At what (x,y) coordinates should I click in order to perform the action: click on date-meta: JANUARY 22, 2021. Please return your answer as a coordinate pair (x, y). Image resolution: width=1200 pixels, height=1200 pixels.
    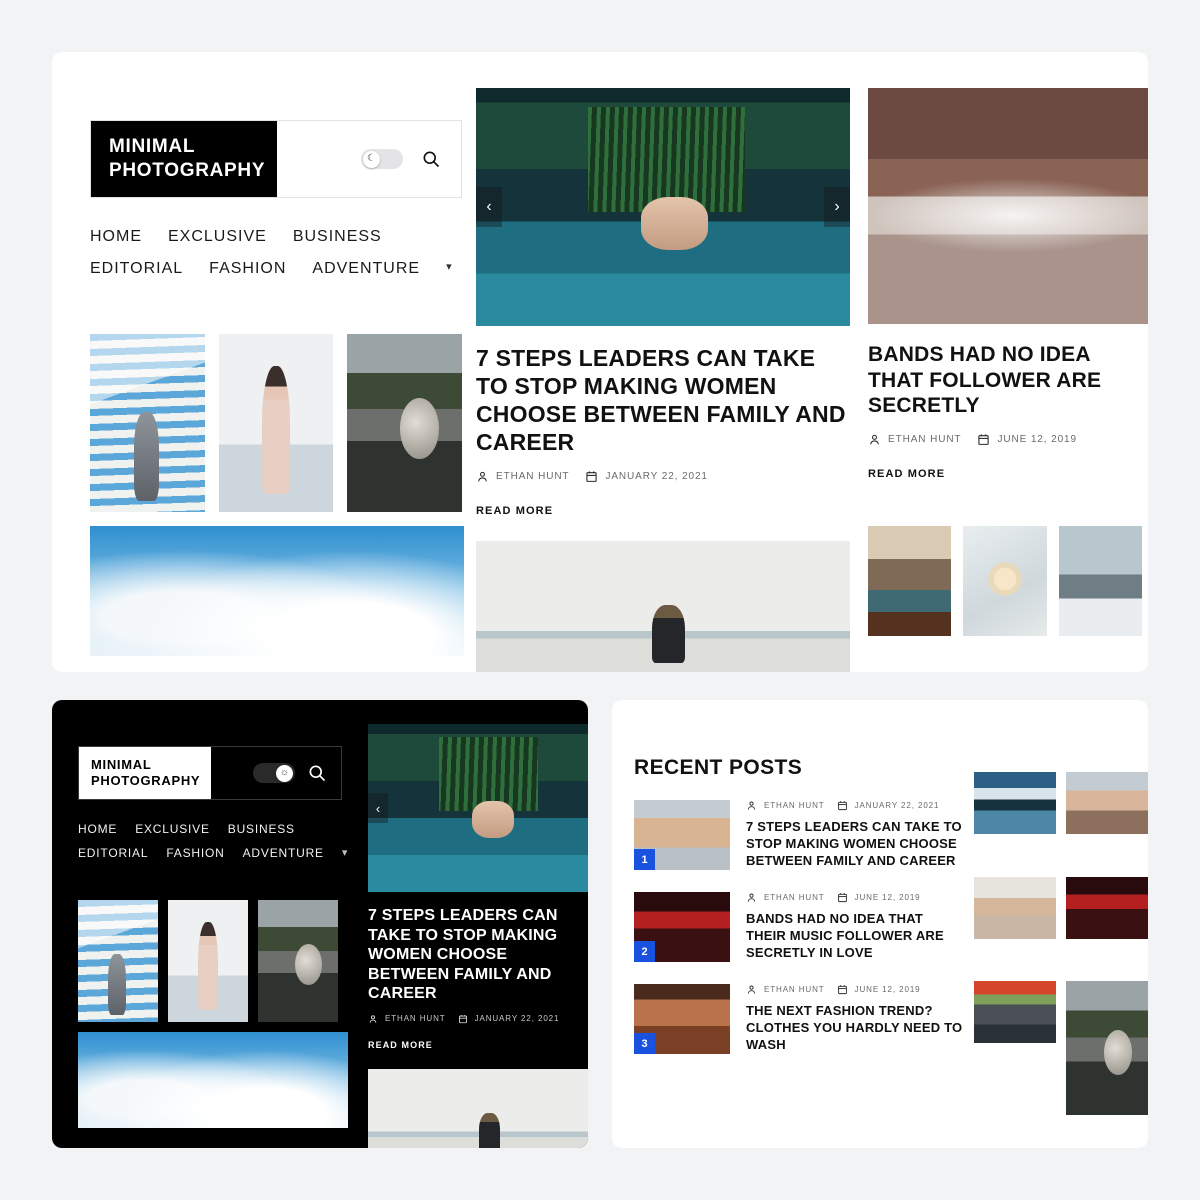
    Looking at the image, I should click on (888, 805).